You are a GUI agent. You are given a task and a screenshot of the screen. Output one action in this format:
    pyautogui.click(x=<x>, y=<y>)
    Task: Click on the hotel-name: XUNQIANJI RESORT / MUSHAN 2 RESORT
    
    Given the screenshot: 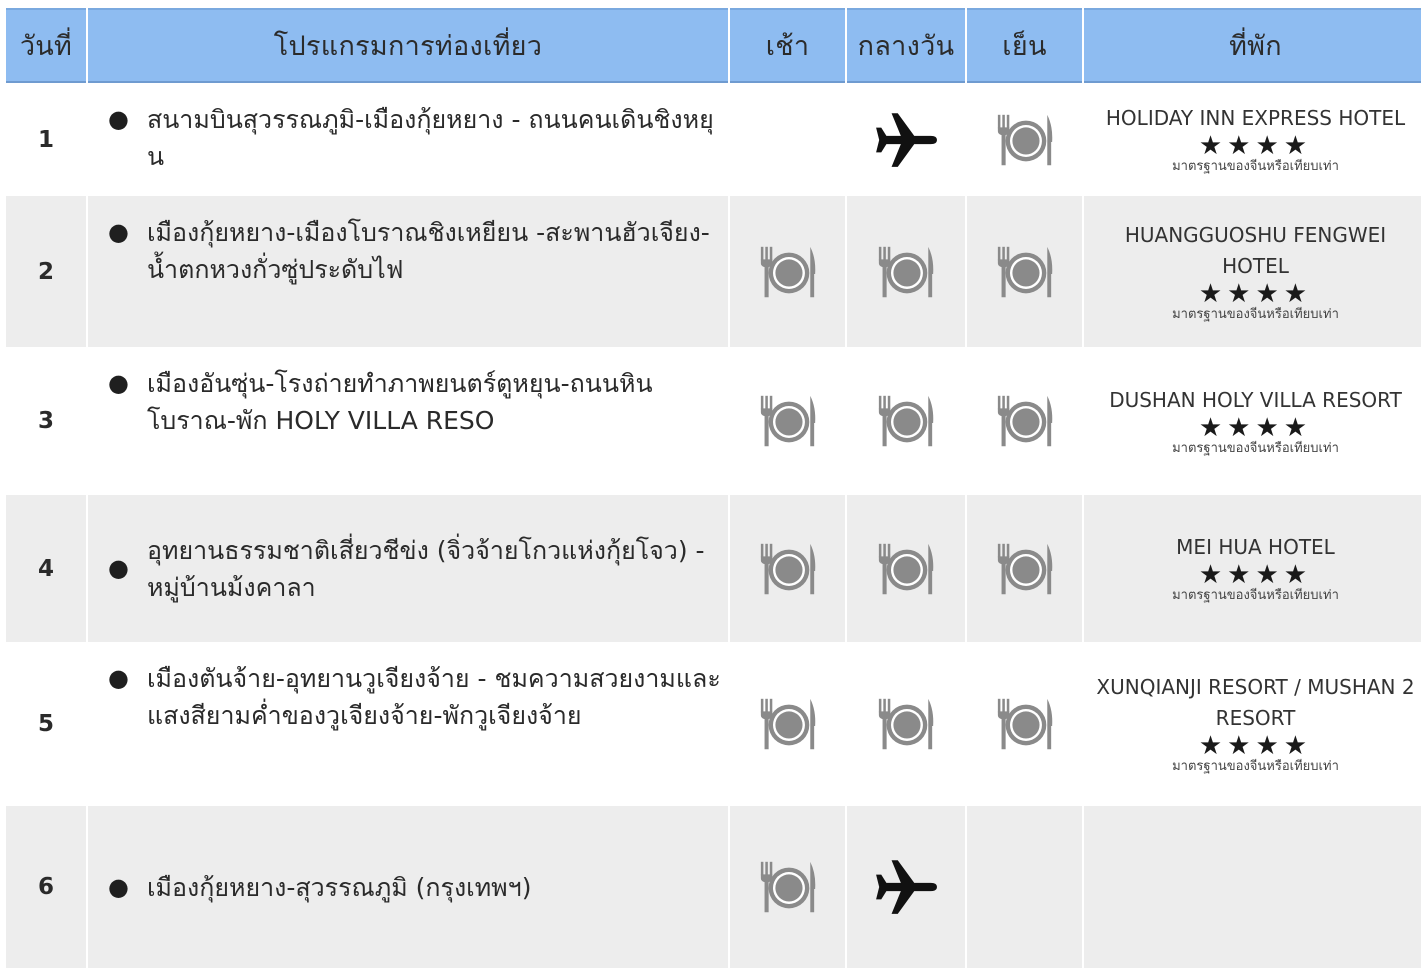 What is the action you would take?
    pyautogui.click(x=1255, y=702)
    